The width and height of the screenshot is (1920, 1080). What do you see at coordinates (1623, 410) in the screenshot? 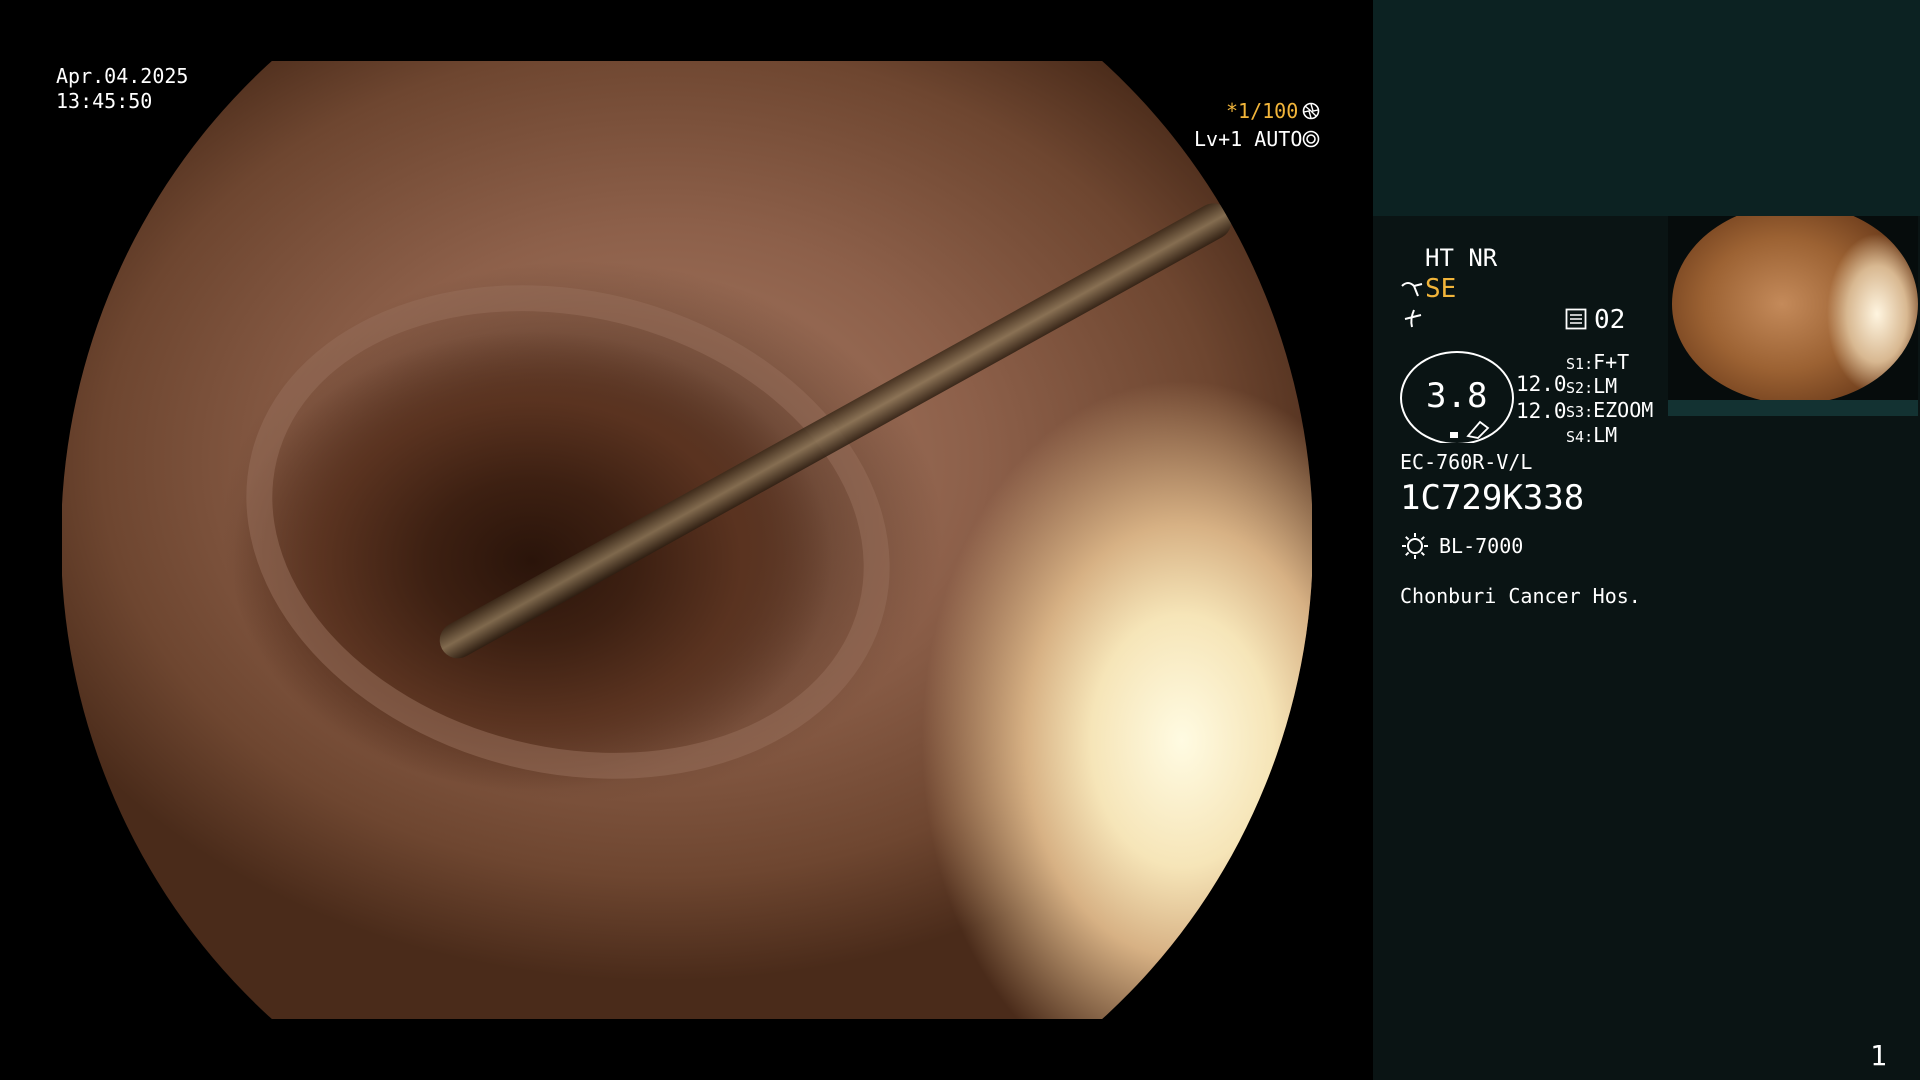
I see `switch-value: EZOOM` at bounding box center [1623, 410].